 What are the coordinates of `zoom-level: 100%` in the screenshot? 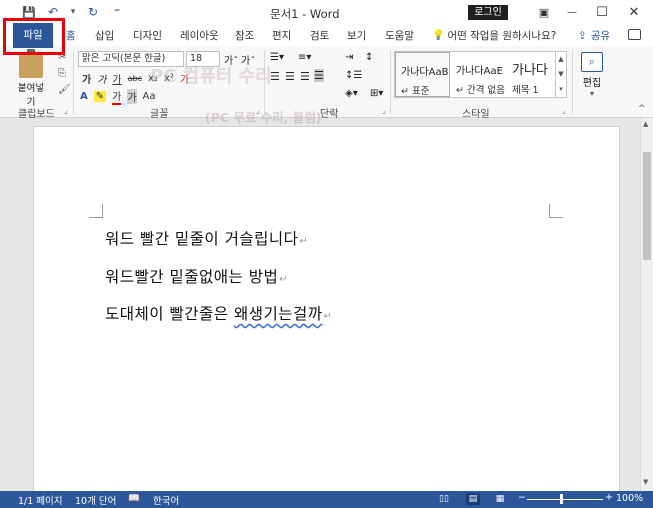 It's located at (629, 498).